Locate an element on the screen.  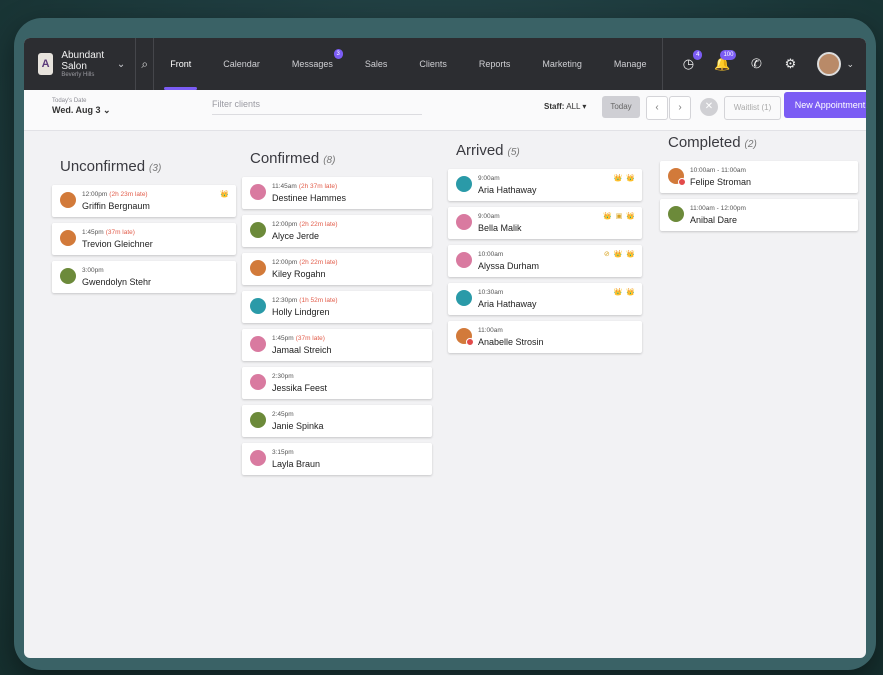
tab-manage: Manage is located at coordinates (630, 64).